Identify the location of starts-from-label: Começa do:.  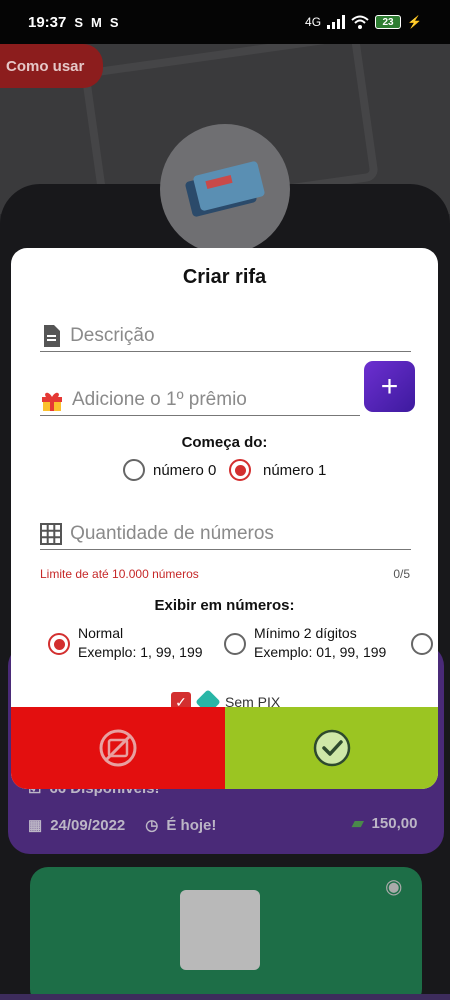
(224, 442).